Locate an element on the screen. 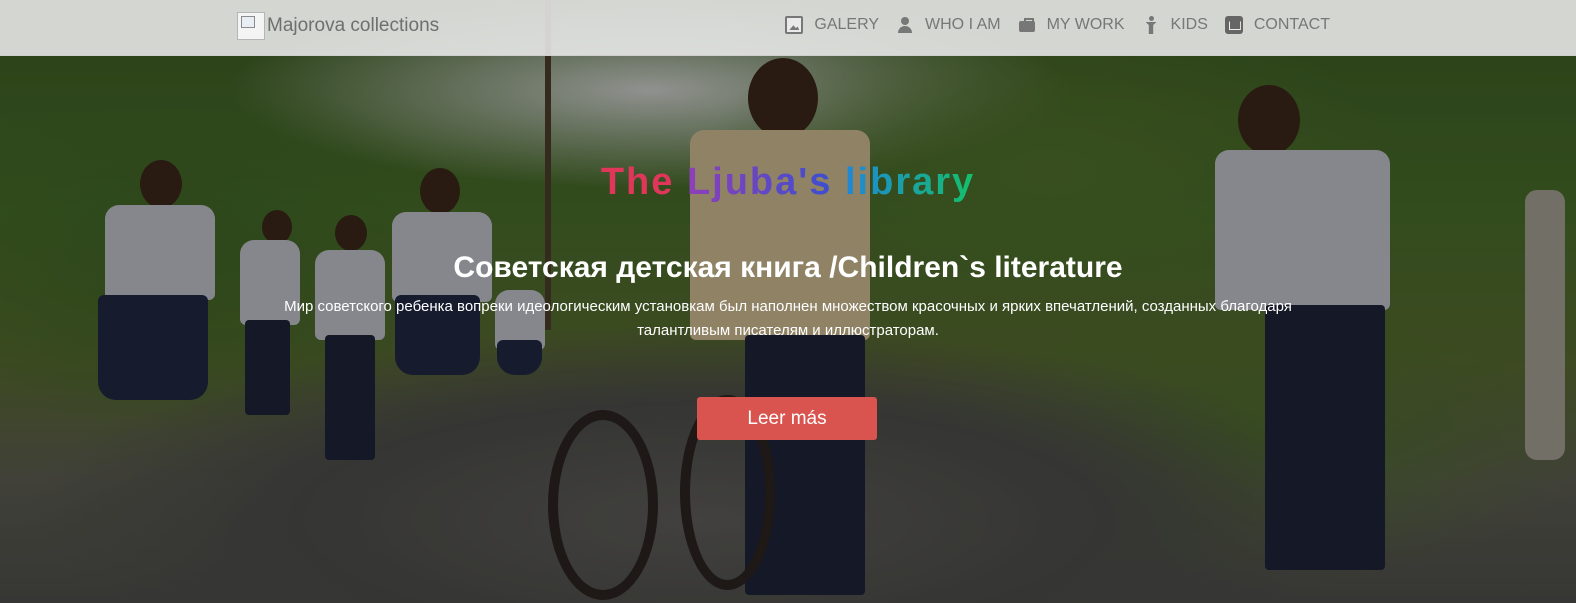  title-word: The is located at coordinates (637, 182).